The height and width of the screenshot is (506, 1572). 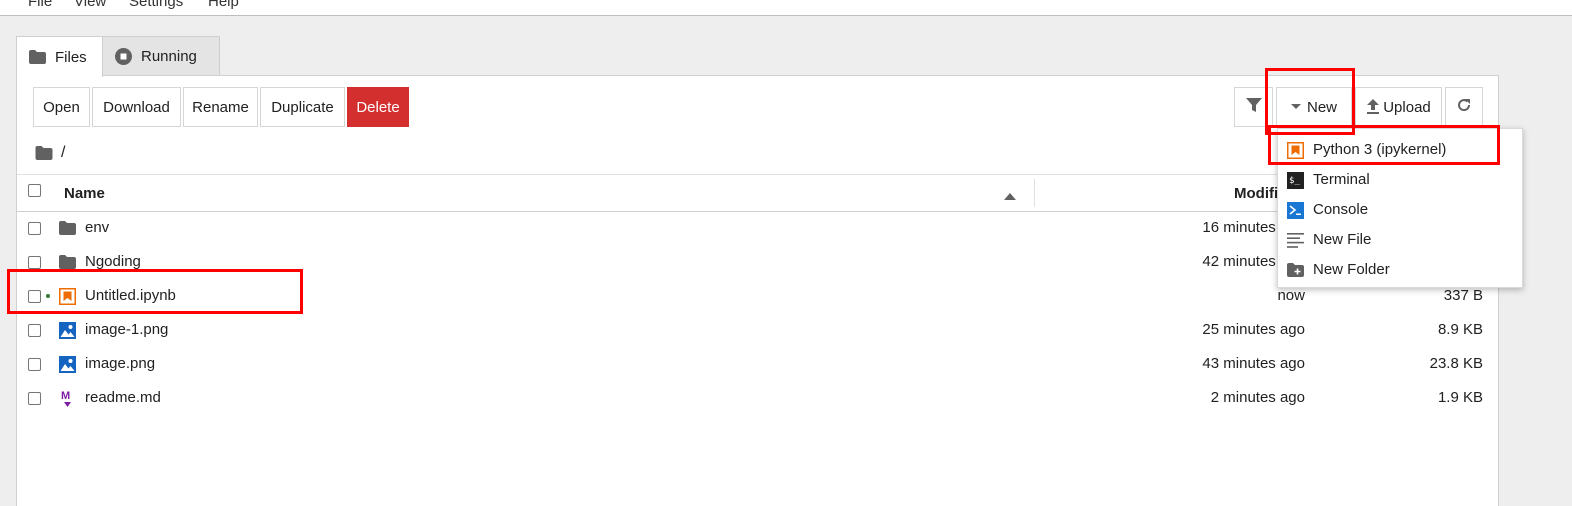 I want to click on delete-button: Delete, so click(x=378, y=107).